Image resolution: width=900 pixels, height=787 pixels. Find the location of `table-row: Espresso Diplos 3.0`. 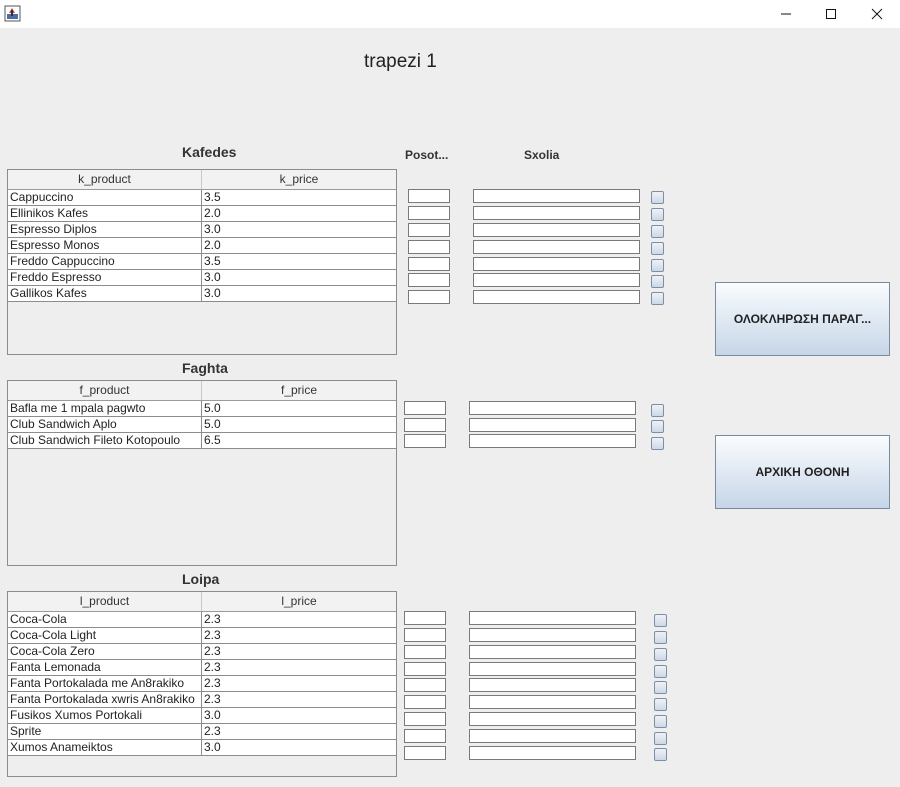

table-row: Espresso Diplos 3.0 is located at coordinates (202, 230).